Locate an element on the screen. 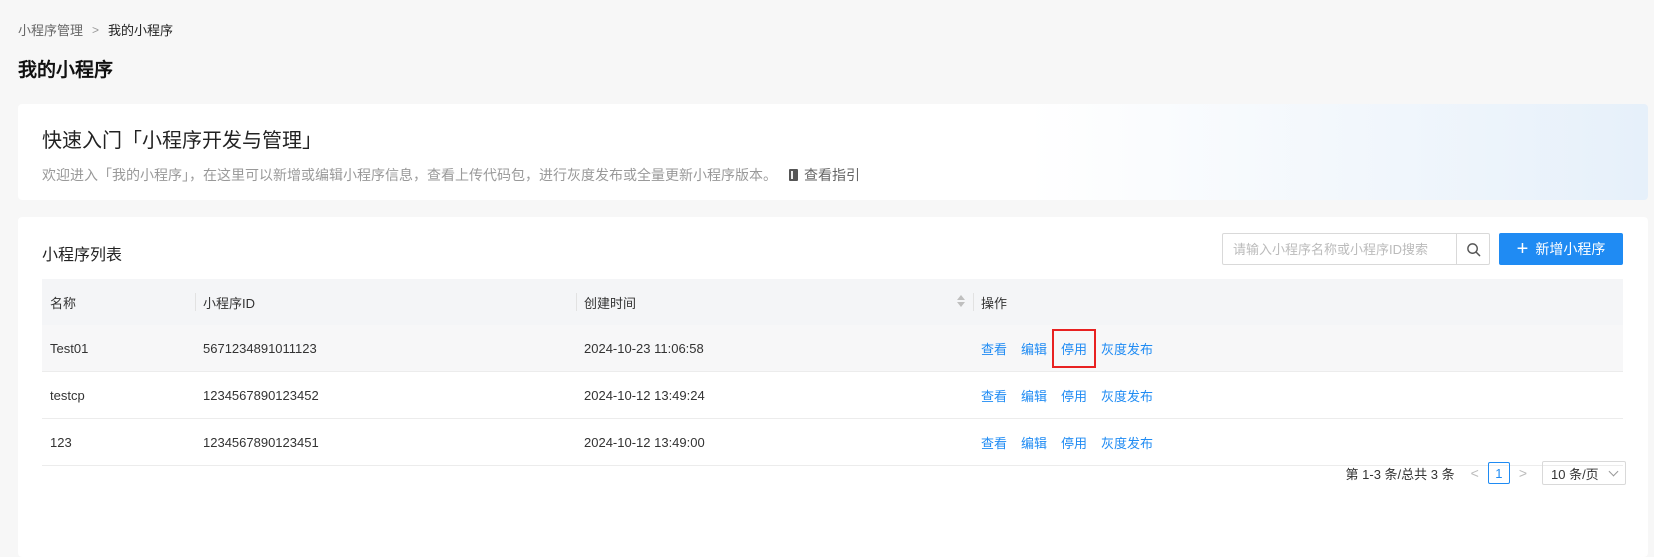  row-id: 1234567890123451 is located at coordinates (385, 442).